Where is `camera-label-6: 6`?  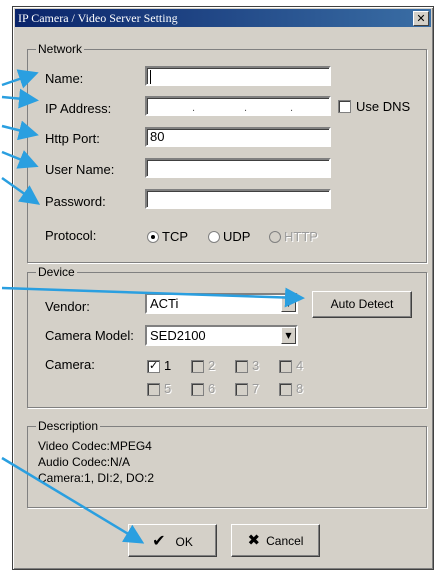 camera-label-6: 6 is located at coordinates (212, 388).